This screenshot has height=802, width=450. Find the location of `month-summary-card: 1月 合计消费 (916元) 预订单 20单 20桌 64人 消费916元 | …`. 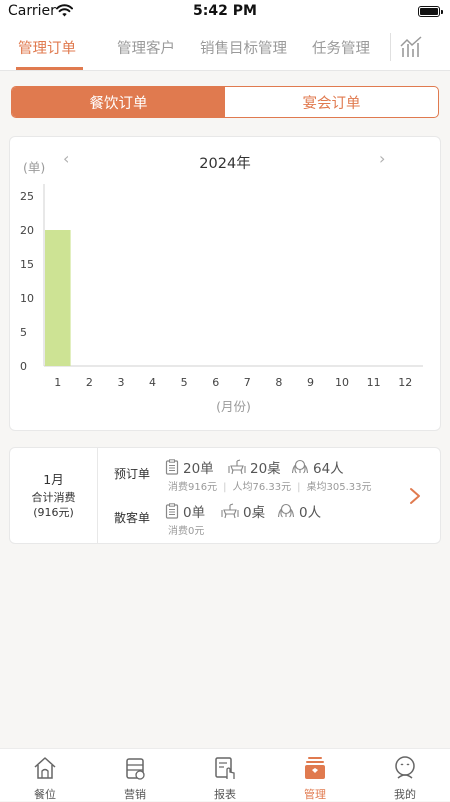

month-summary-card: 1月 合计消费 (916元) 预订单 20单 20桌 64人 消费916元 | … is located at coordinates (225, 495).